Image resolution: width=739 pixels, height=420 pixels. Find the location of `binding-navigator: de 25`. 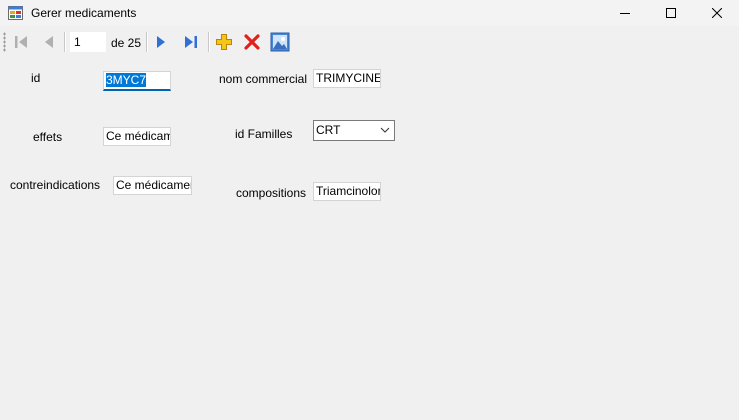

binding-navigator: de 25 is located at coordinates (369, 42).